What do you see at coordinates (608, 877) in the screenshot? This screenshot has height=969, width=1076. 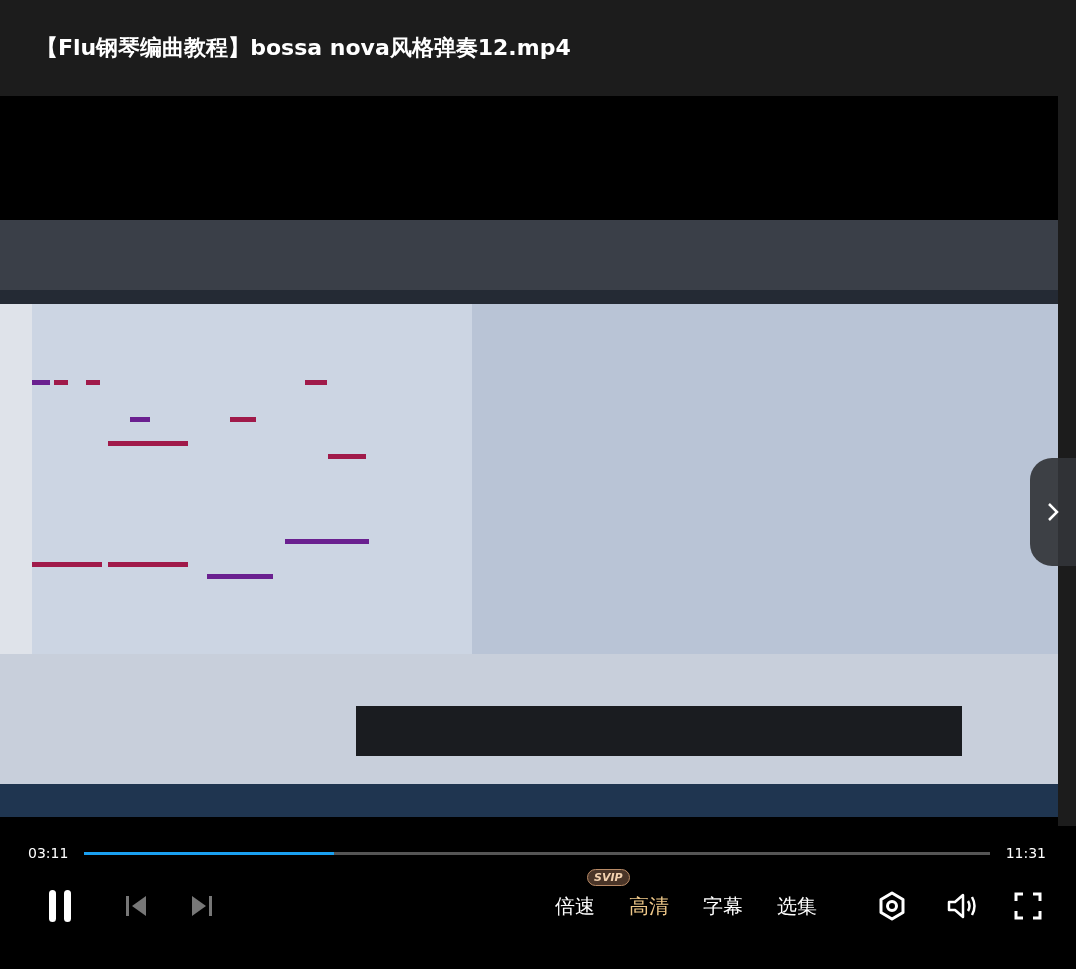 I see `vip-badge: SVIP` at bounding box center [608, 877].